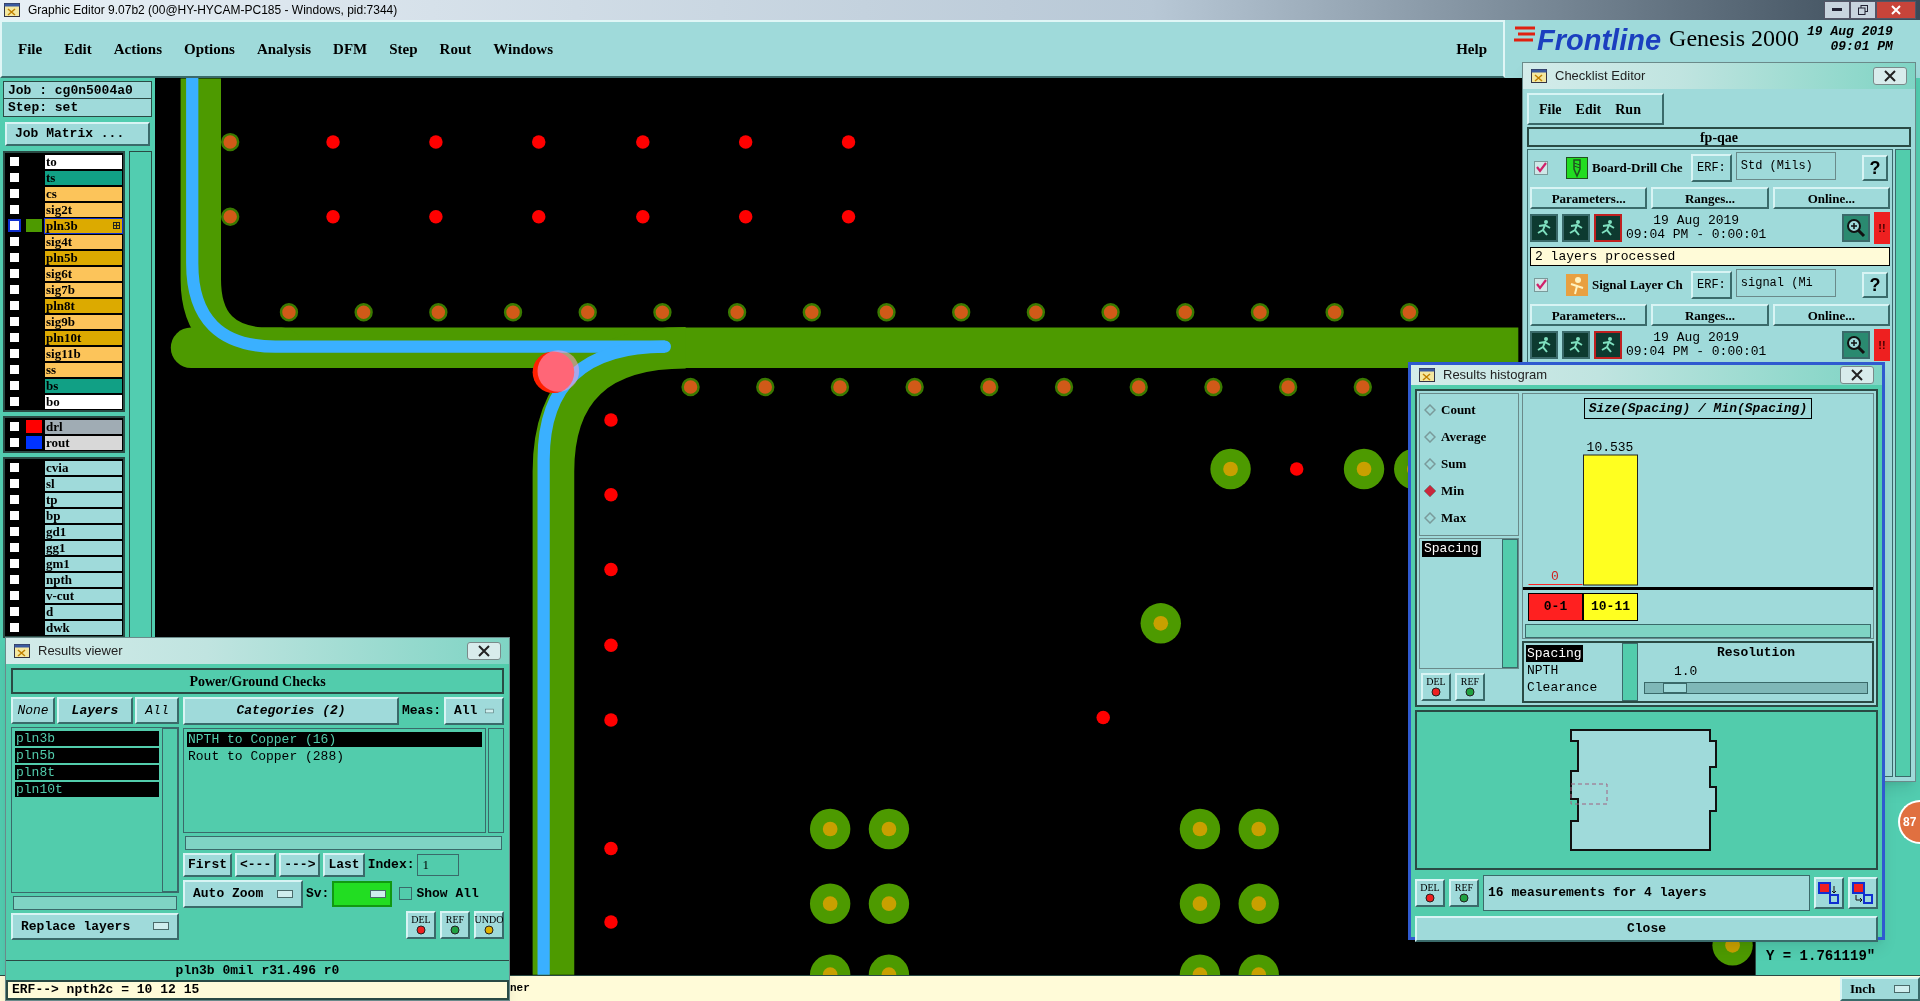  Describe the element at coordinates (523, 49) in the screenshot. I see `menu-item: Windows` at that location.